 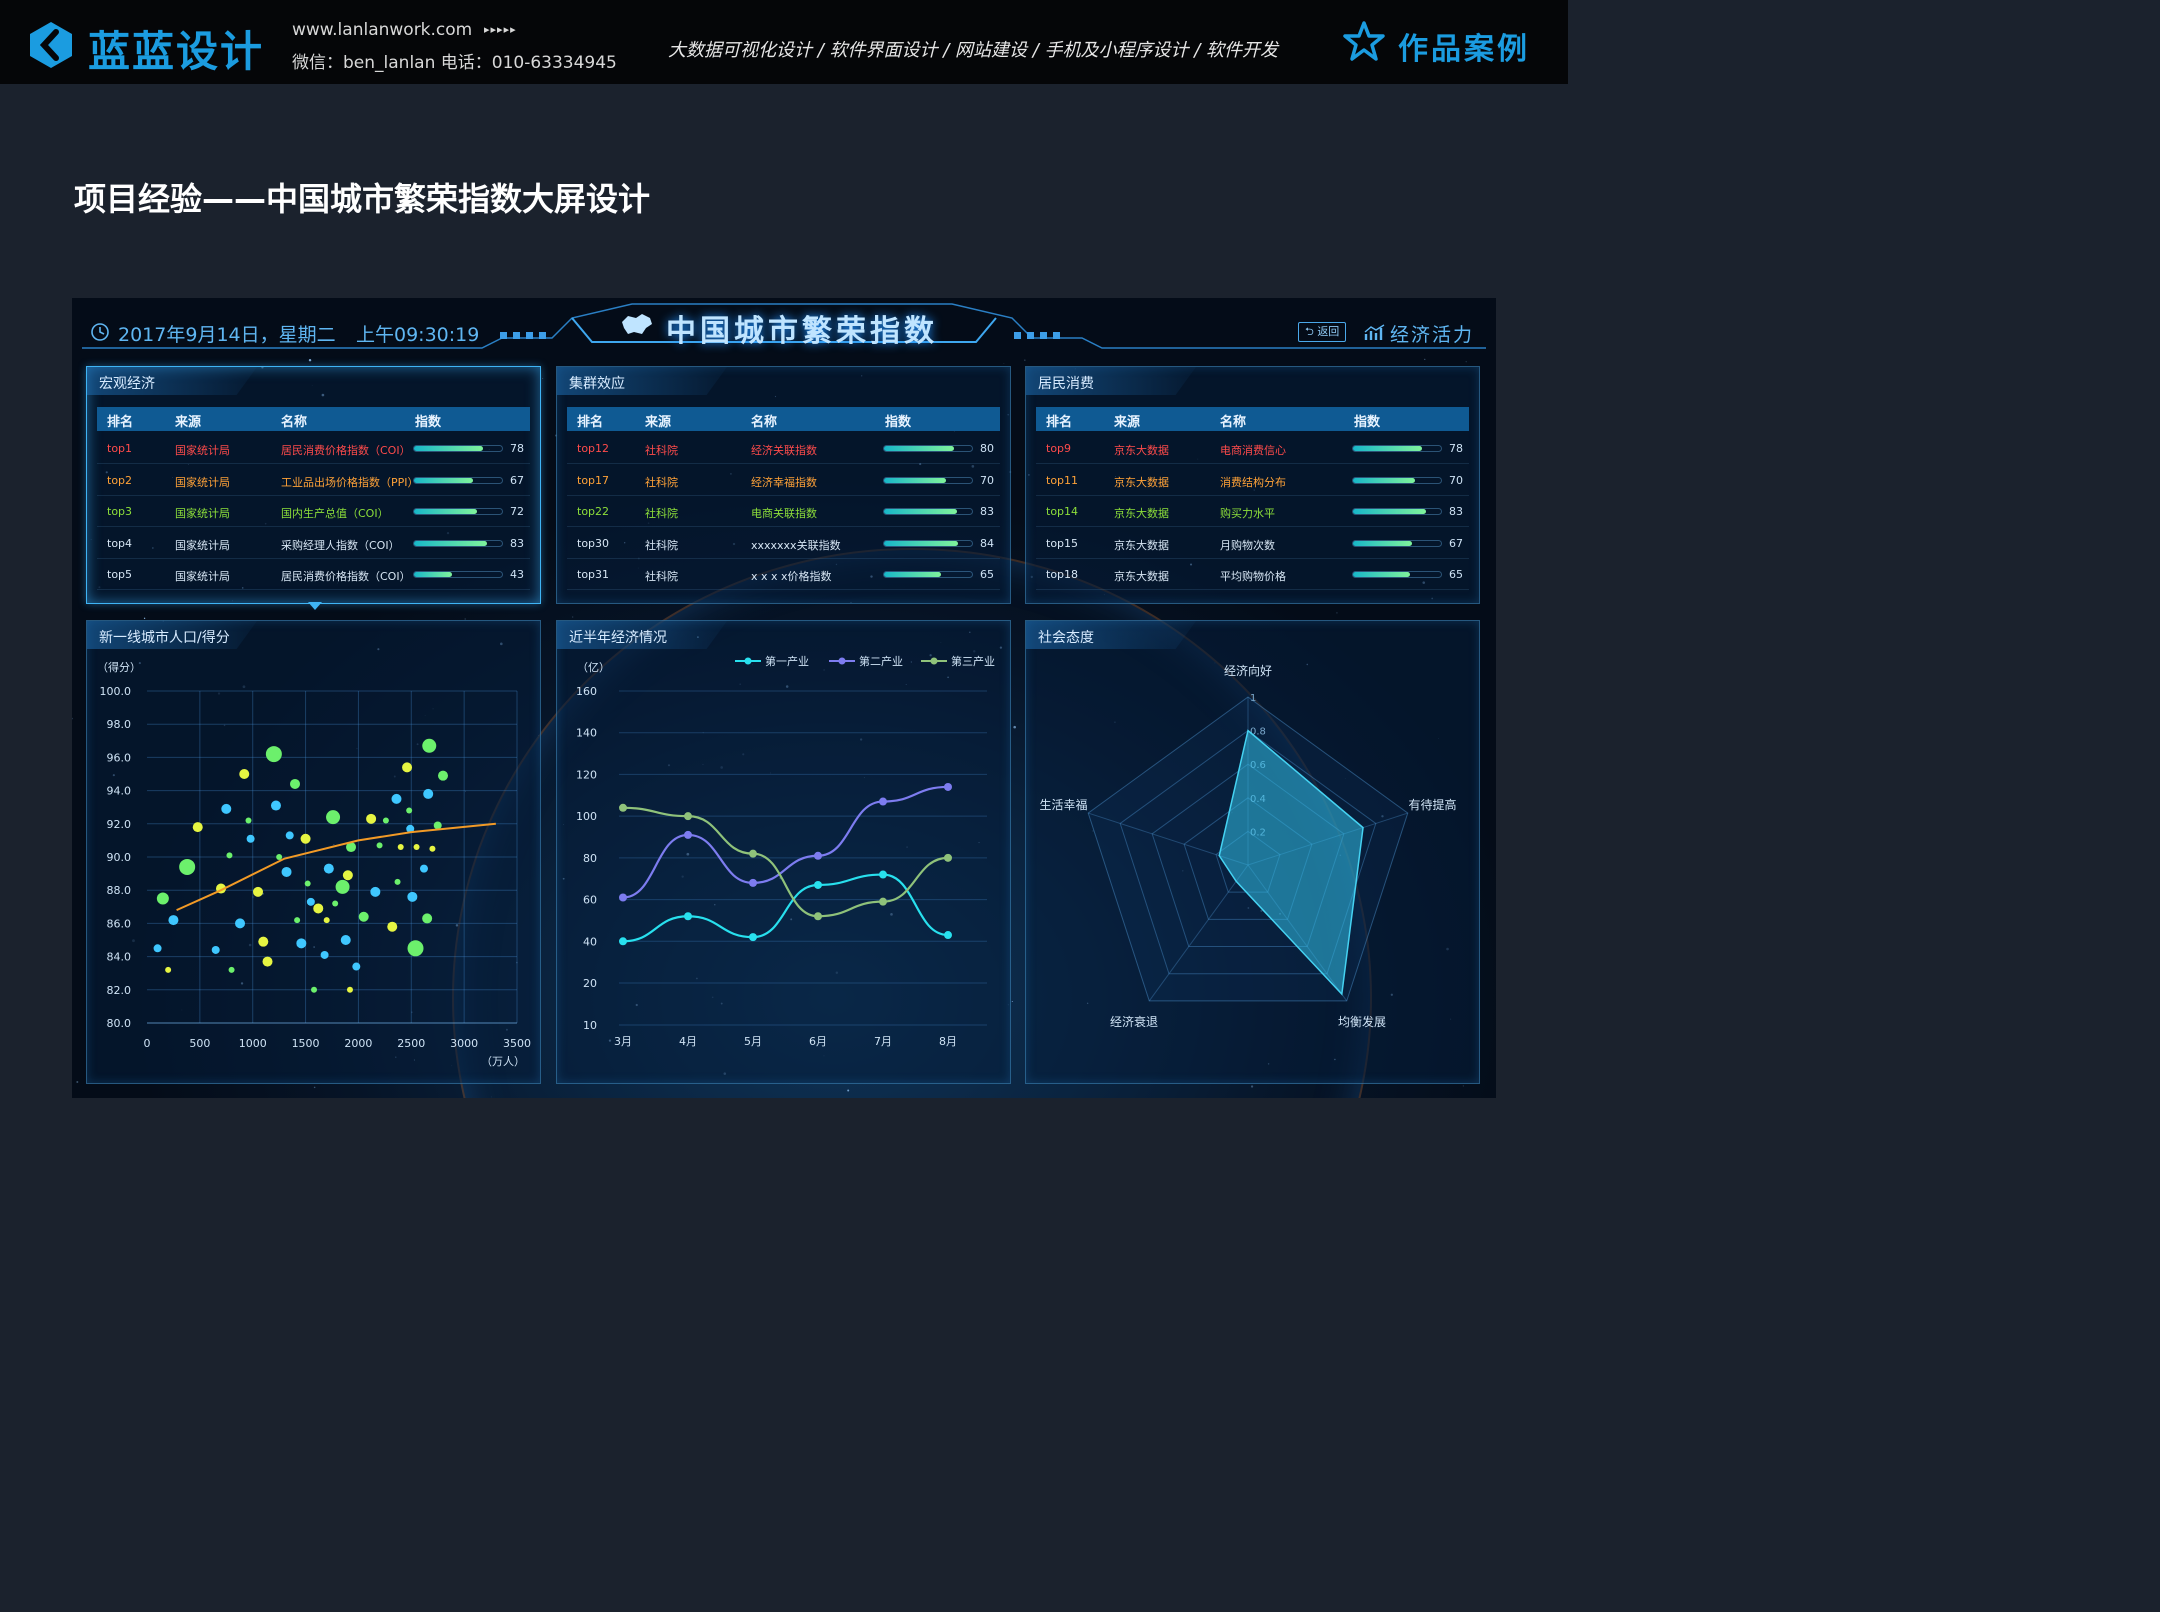 What do you see at coordinates (120, 574) in the screenshot?
I see `cell-rank: top5` at bounding box center [120, 574].